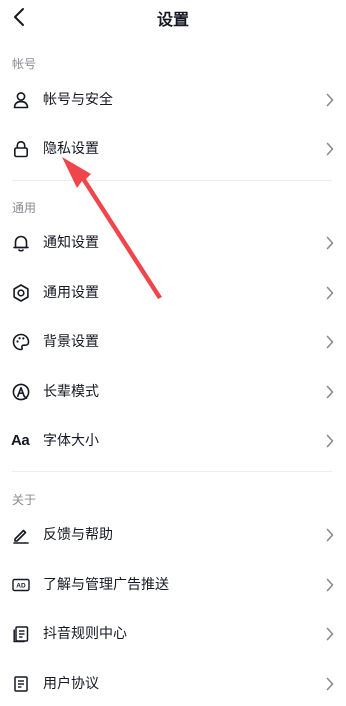 This screenshot has width=346, height=706. Describe the element at coordinates (71, 243) in the screenshot. I see `settings-item-label: 通知设置` at that location.